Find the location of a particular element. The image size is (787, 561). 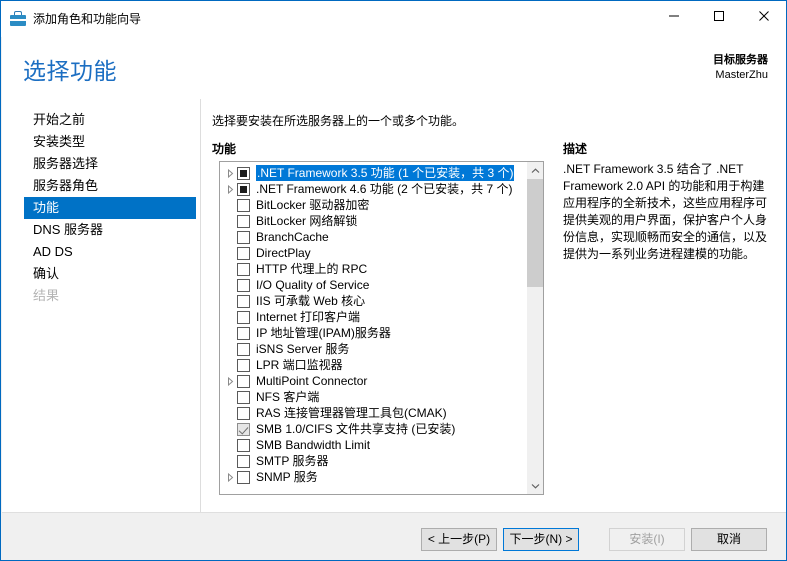

feature-row: MultiPoint Connector is located at coordinates (373, 381).